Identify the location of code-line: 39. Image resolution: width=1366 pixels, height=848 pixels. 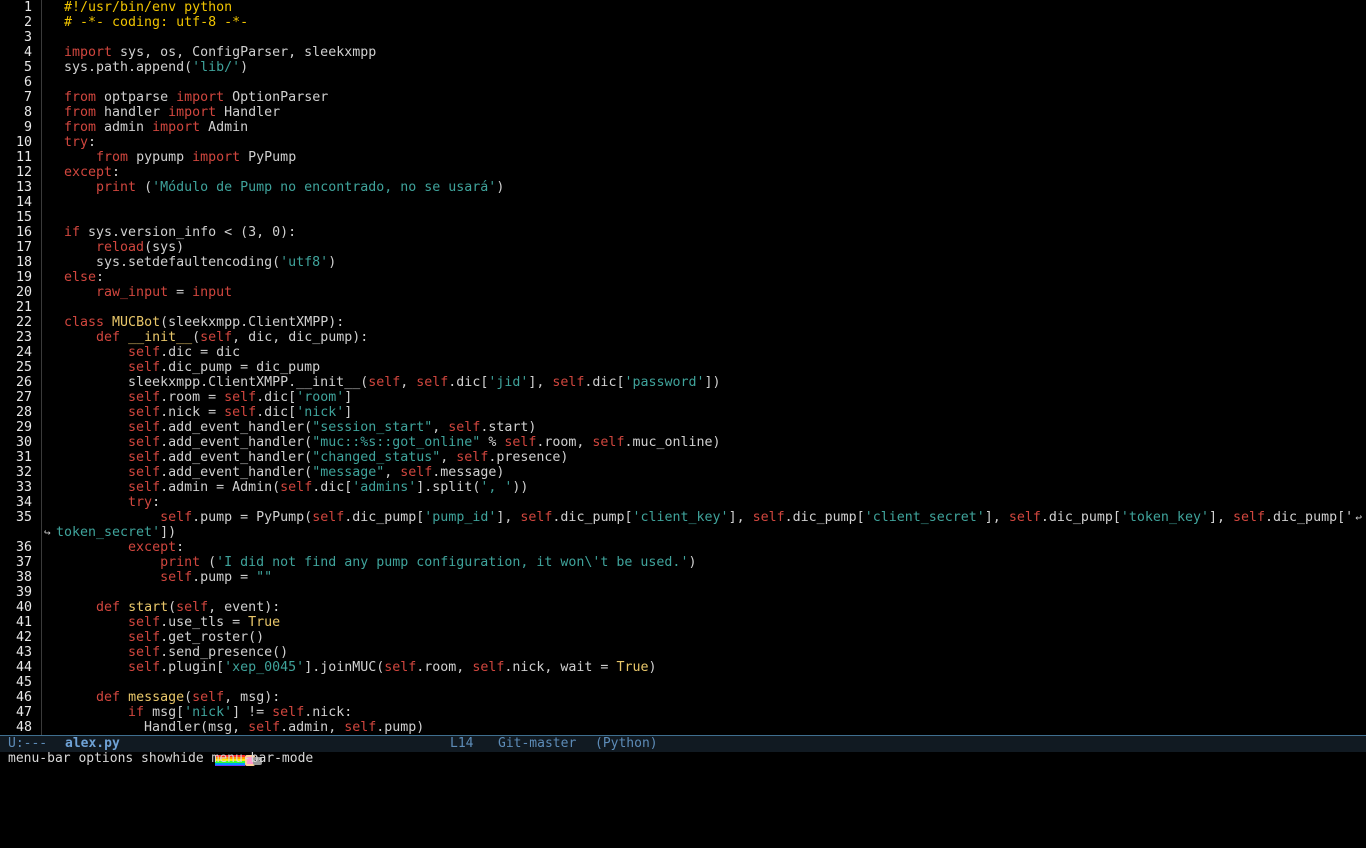
(683, 592).